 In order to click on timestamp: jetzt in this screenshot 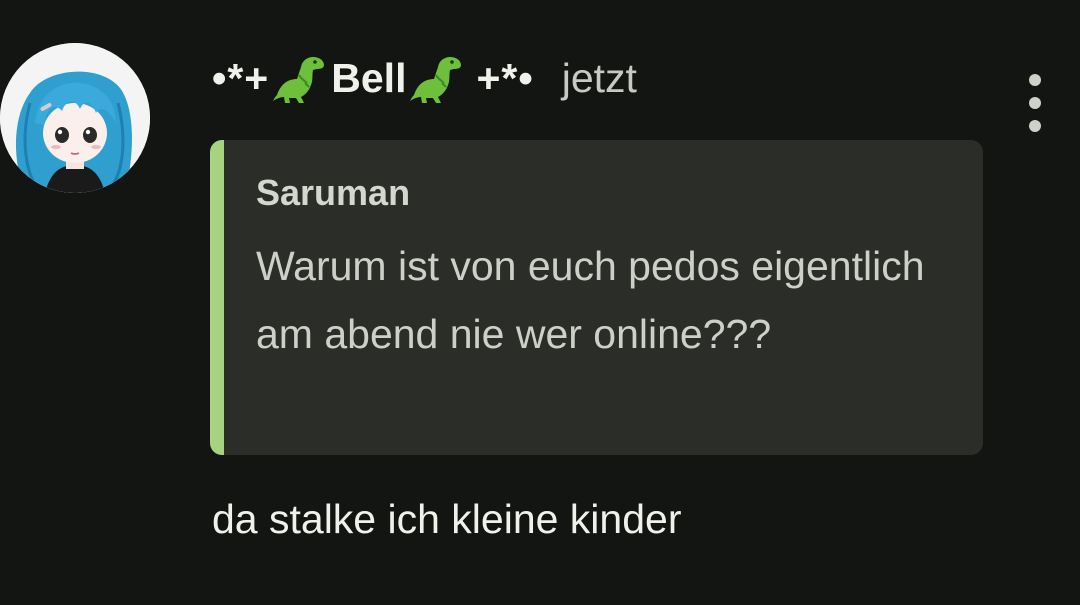, I will do `click(599, 77)`.